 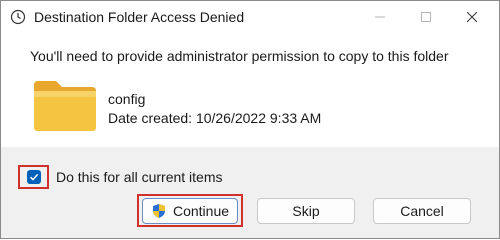 I want to click on item-date-created: Date created: 10/26/2022 9:33 AM, so click(x=215, y=118).